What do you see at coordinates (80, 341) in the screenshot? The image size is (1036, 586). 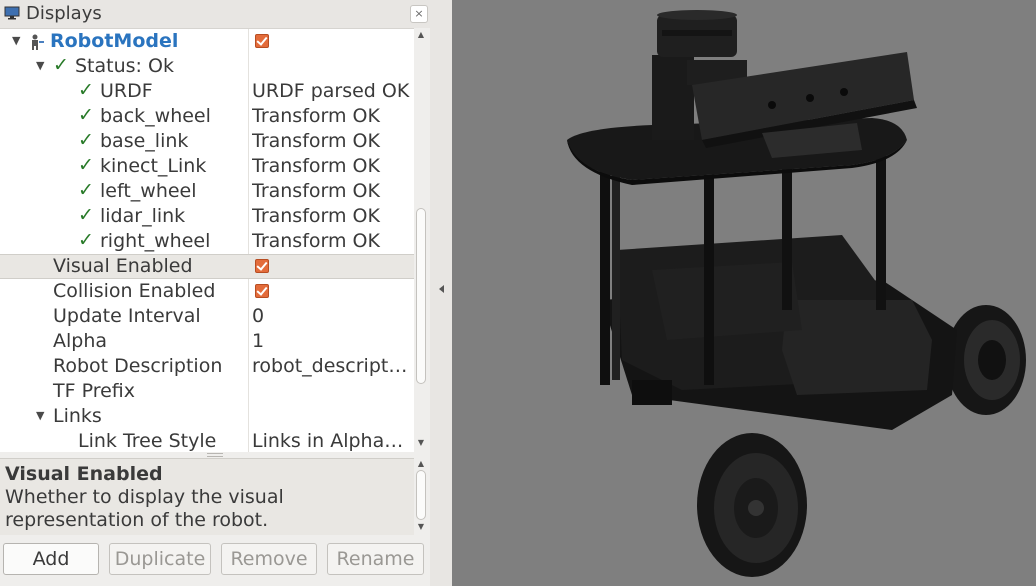 I see `property-label: Alpha` at bounding box center [80, 341].